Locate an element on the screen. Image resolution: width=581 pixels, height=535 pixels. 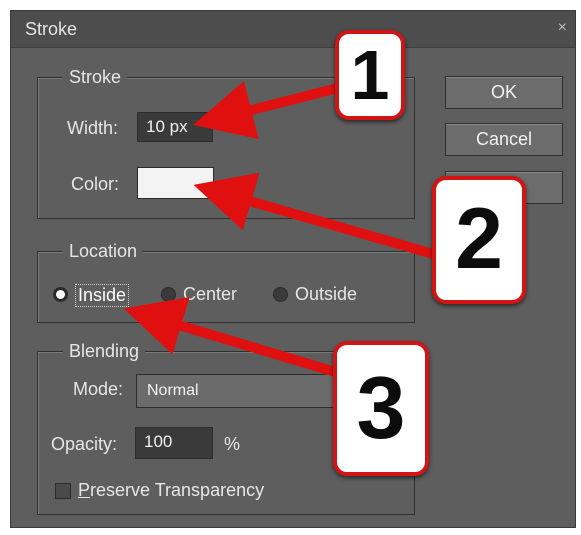
close-icon: × is located at coordinates (562, 28).